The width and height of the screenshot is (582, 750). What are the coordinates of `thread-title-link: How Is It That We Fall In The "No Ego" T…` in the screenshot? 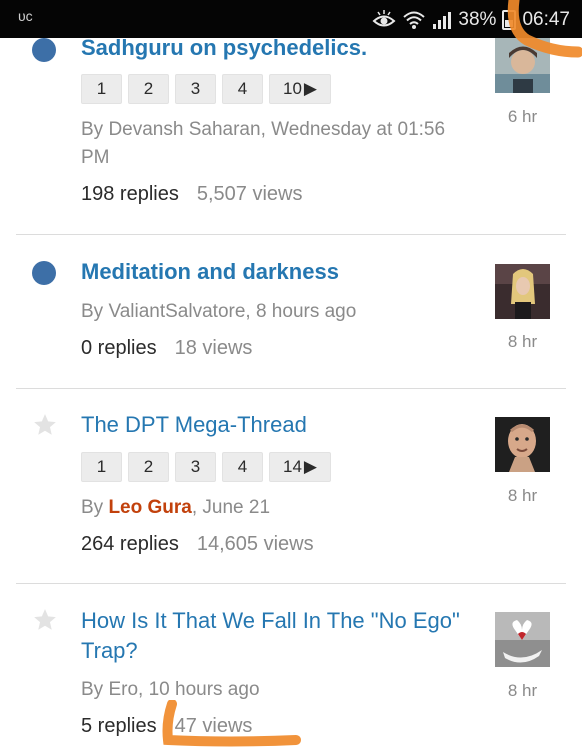 It's located at (271, 636).